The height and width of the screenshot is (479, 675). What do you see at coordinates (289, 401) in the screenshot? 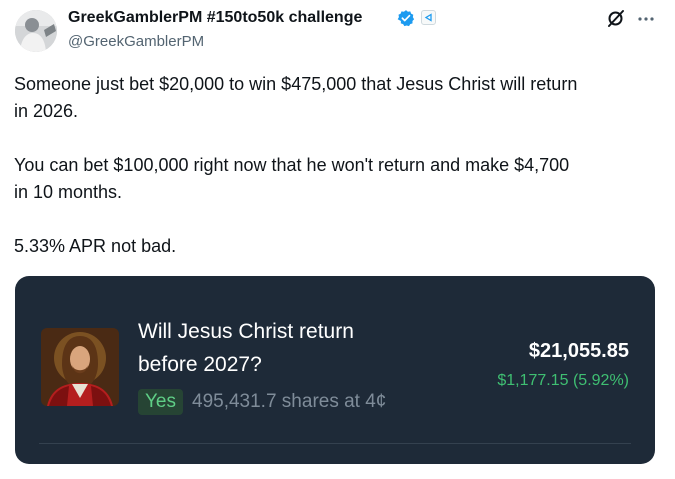
I see `shares-text: 495,431.7 shares at 4¢` at bounding box center [289, 401].